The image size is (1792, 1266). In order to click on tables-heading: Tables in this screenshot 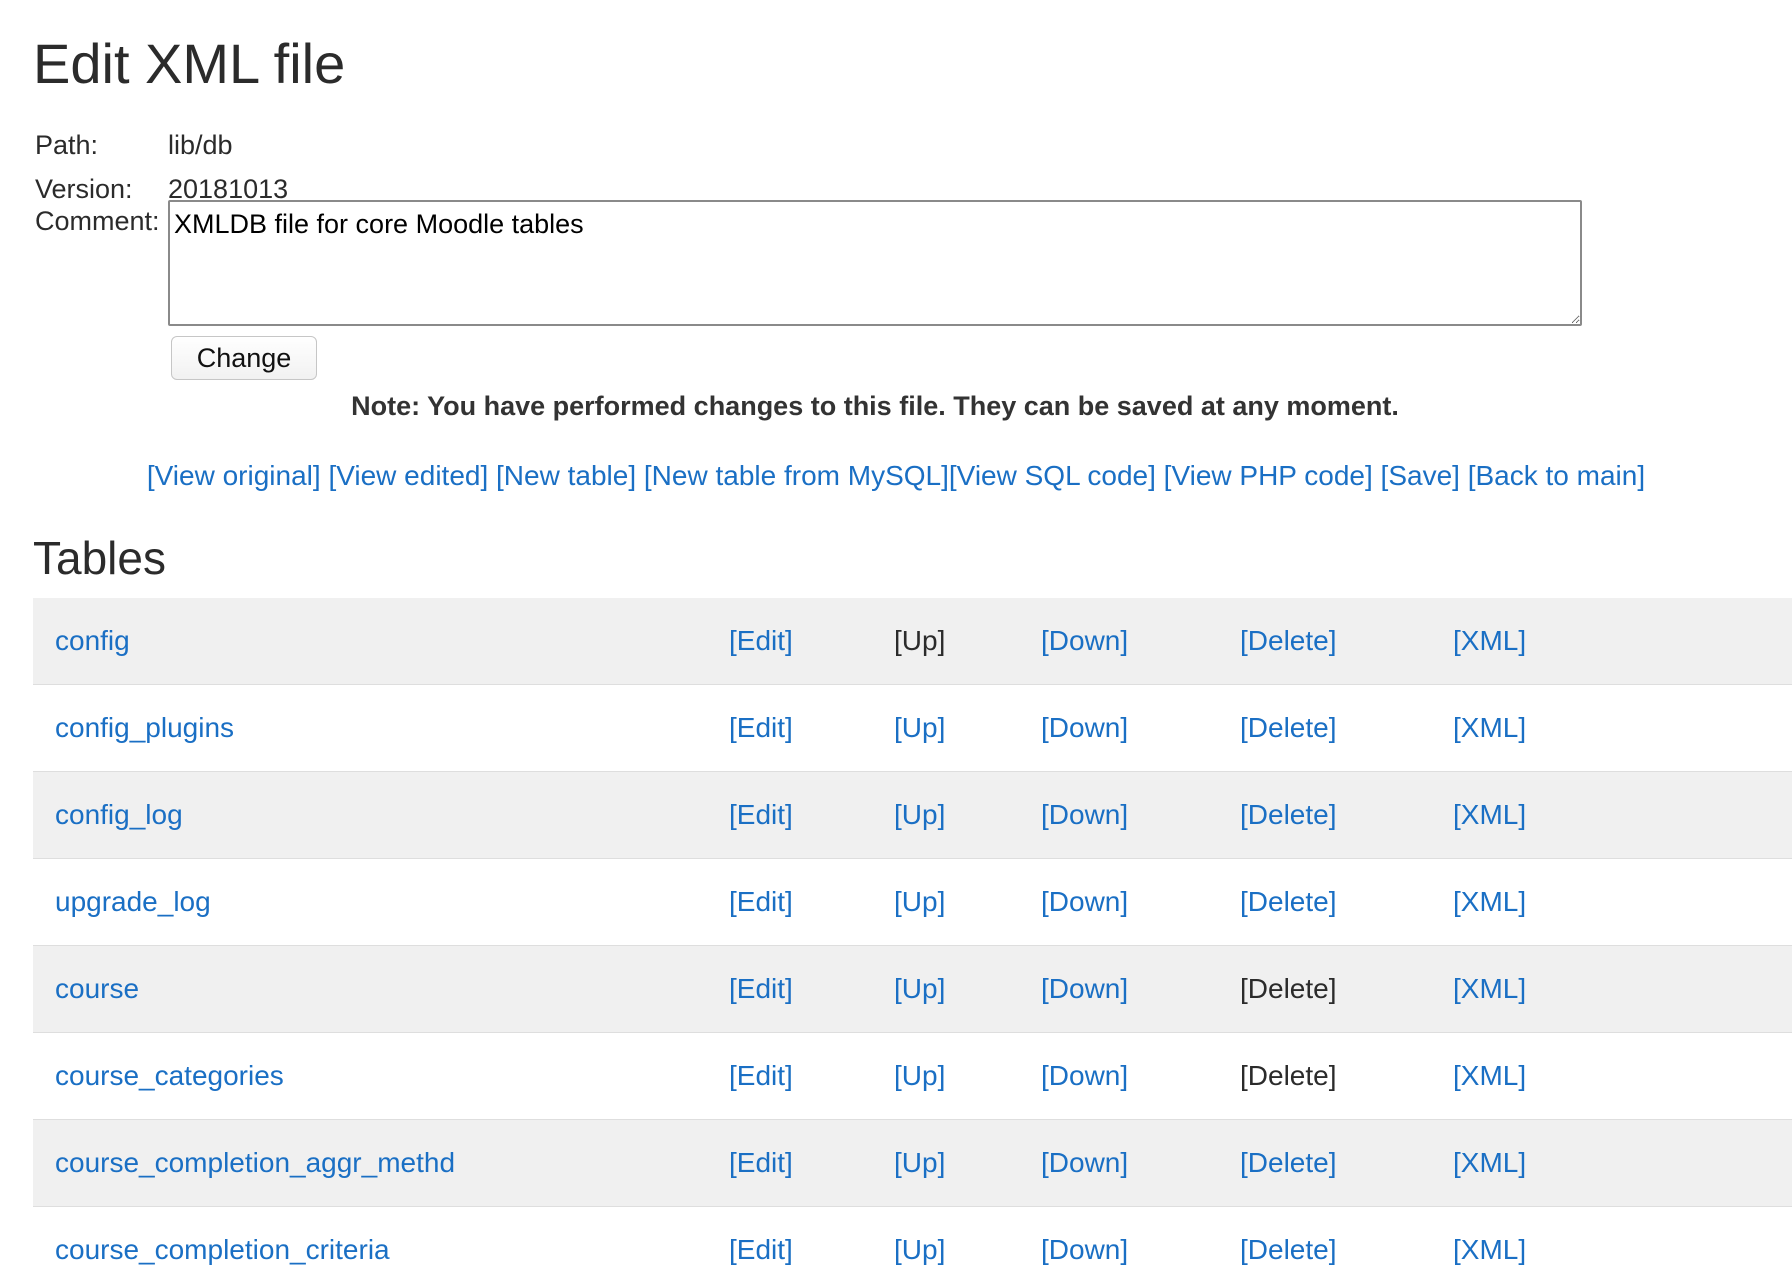, I will do `click(99, 558)`.